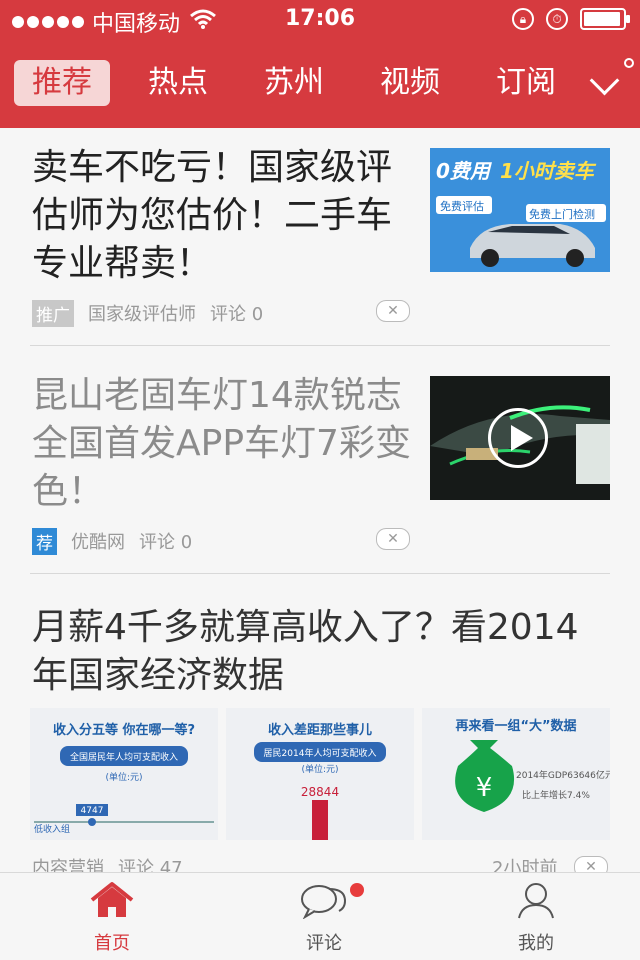 The width and height of the screenshot is (640, 960). I want to click on rotation-lock-icon: 🔒︎, so click(523, 19).